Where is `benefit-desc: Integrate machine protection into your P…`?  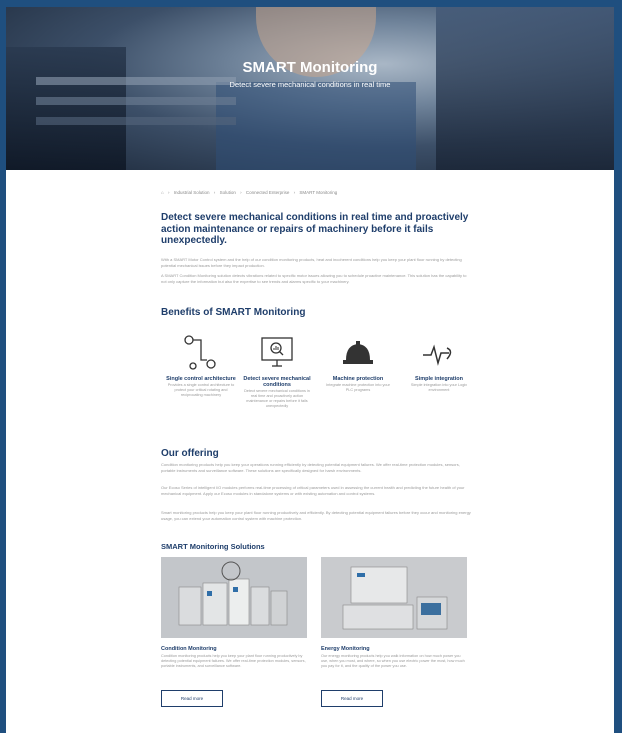
benefit-desc: Integrate machine protection into your P… is located at coordinates (358, 388).